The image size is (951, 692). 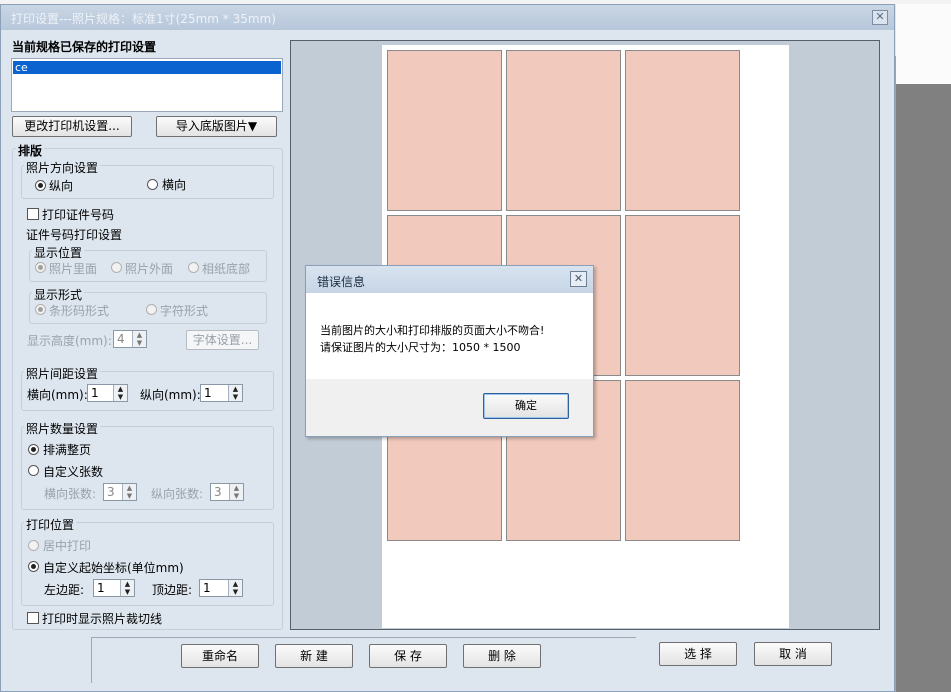 What do you see at coordinates (341, 282) in the screenshot?
I see `error-dialog-title: 错误信息` at bounding box center [341, 282].